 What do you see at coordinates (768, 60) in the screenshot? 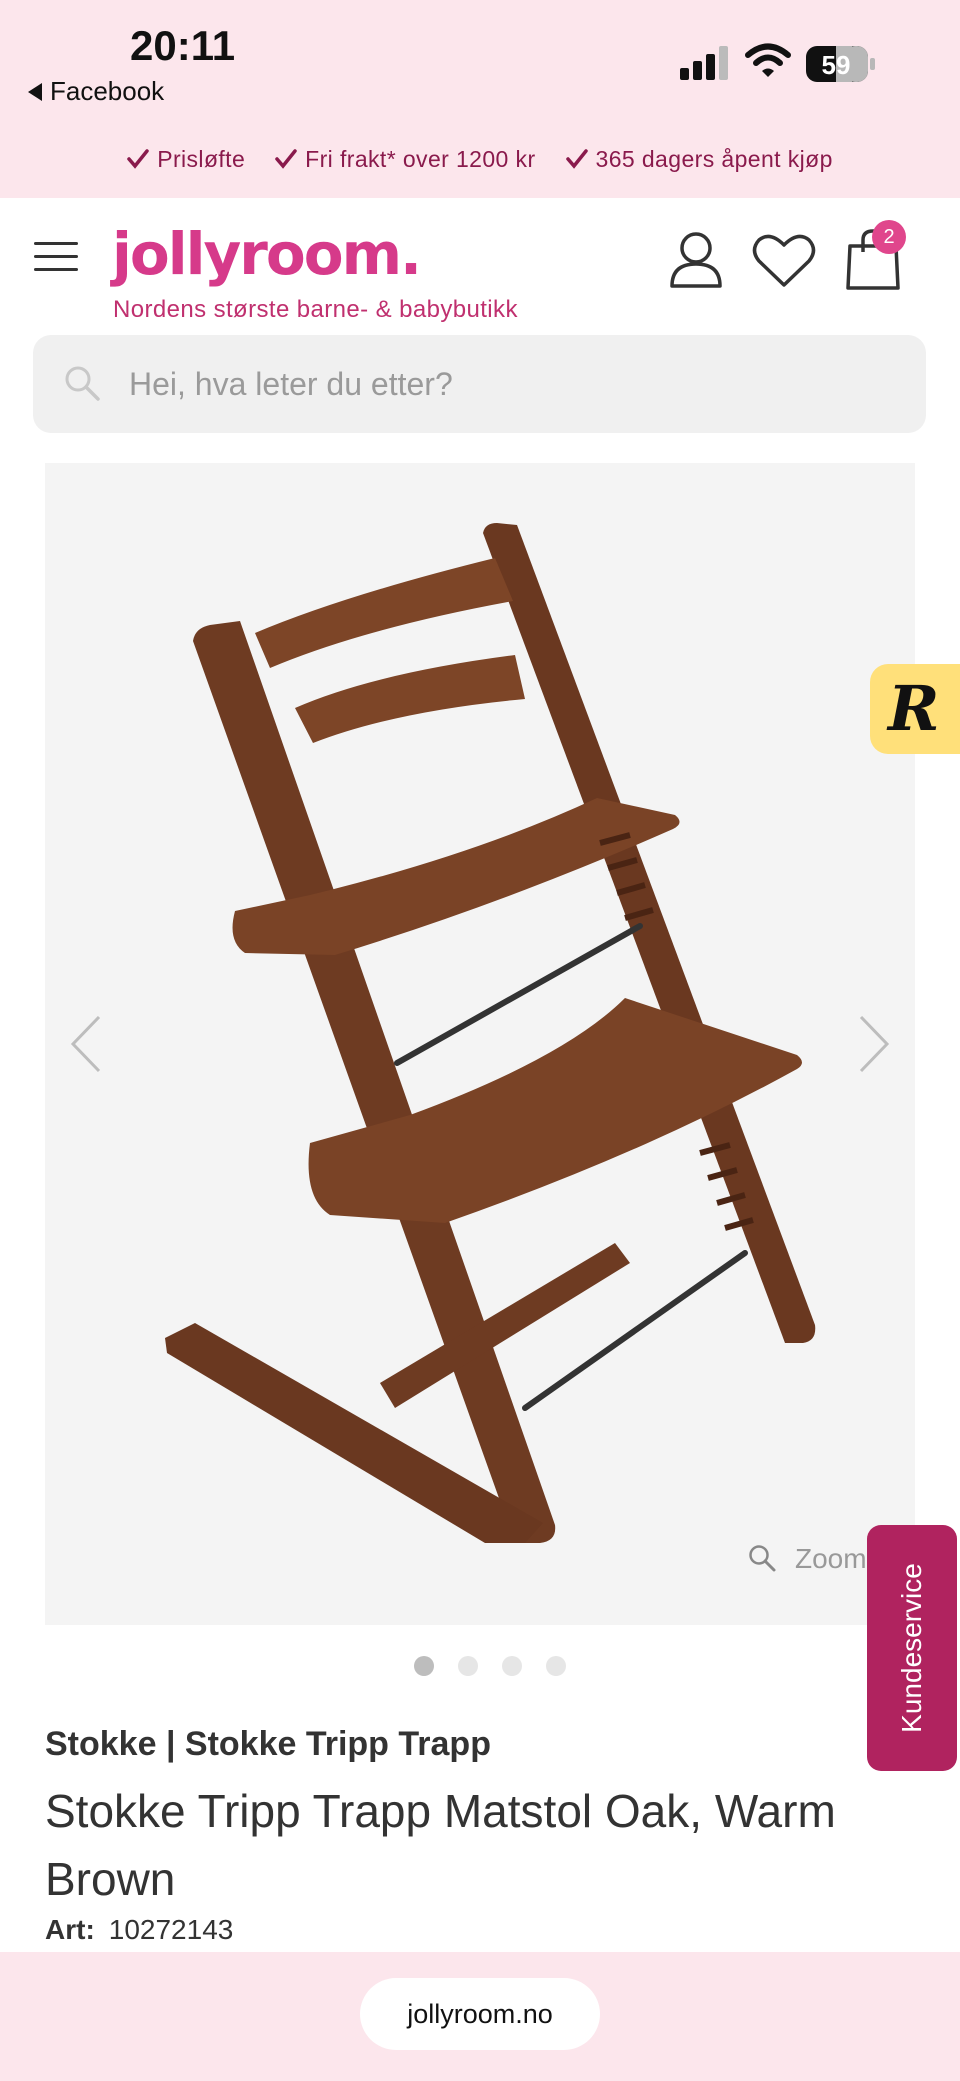
I see `wifi-icon` at bounding box center [768, 60].